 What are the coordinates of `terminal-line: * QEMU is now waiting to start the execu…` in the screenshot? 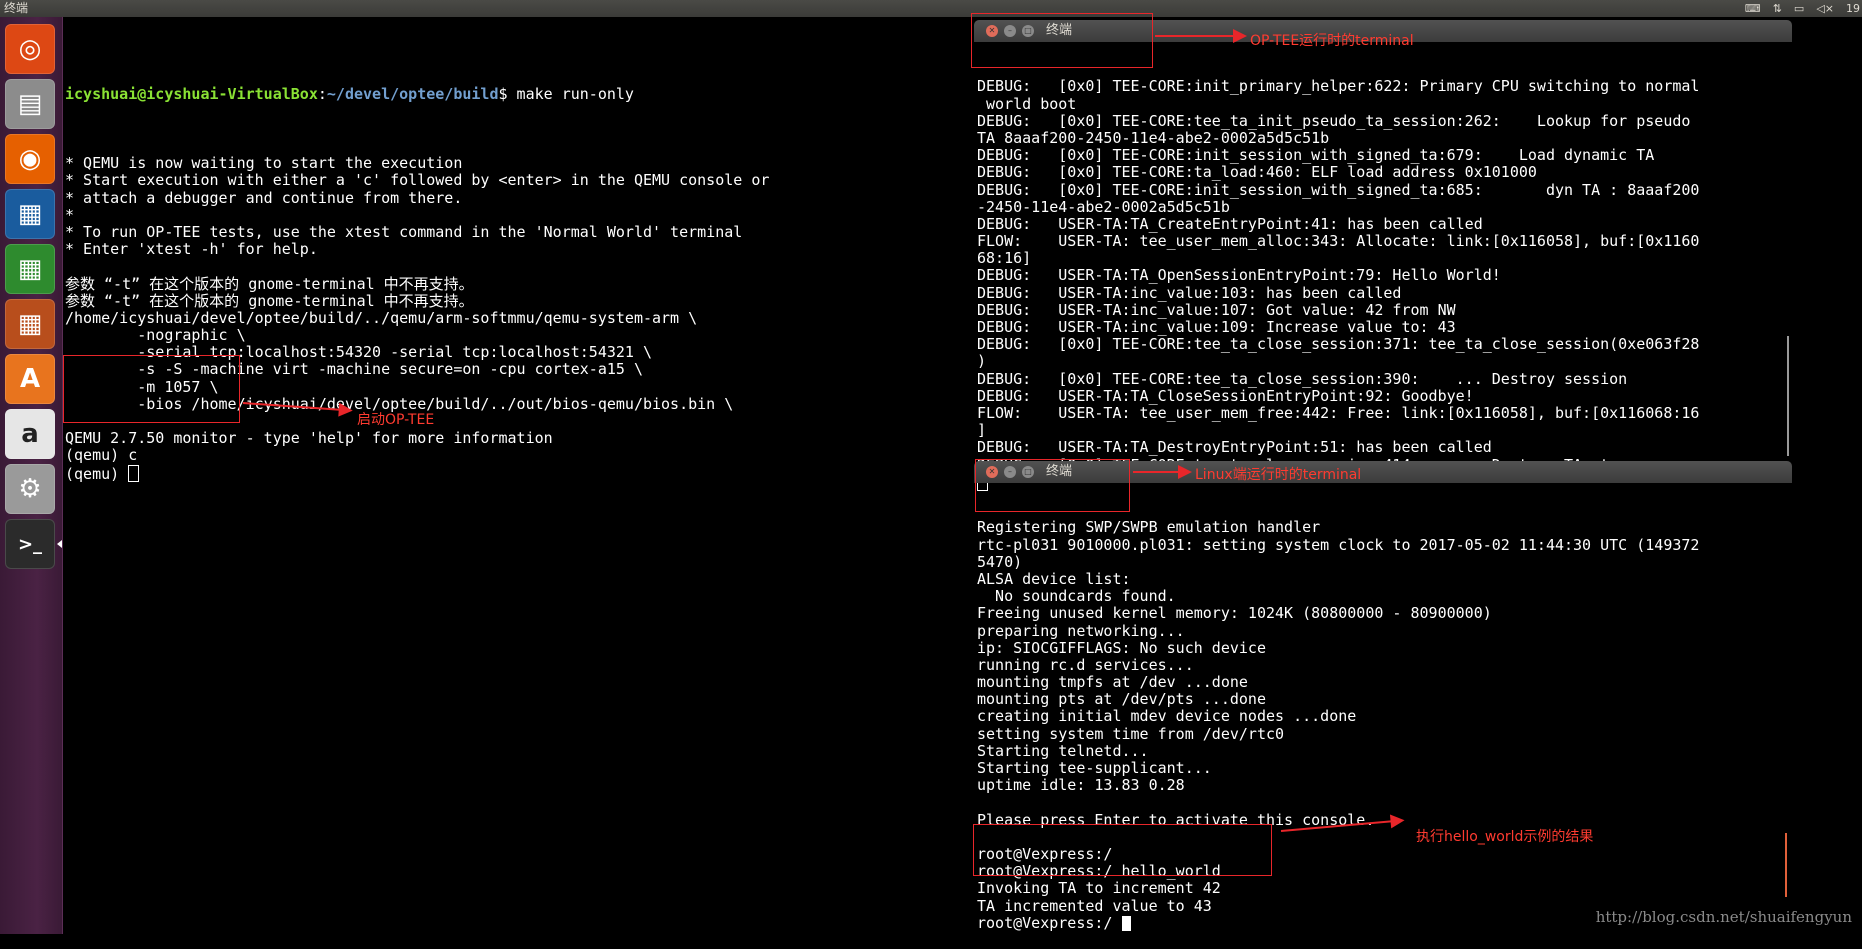 It's located at (264, 163).